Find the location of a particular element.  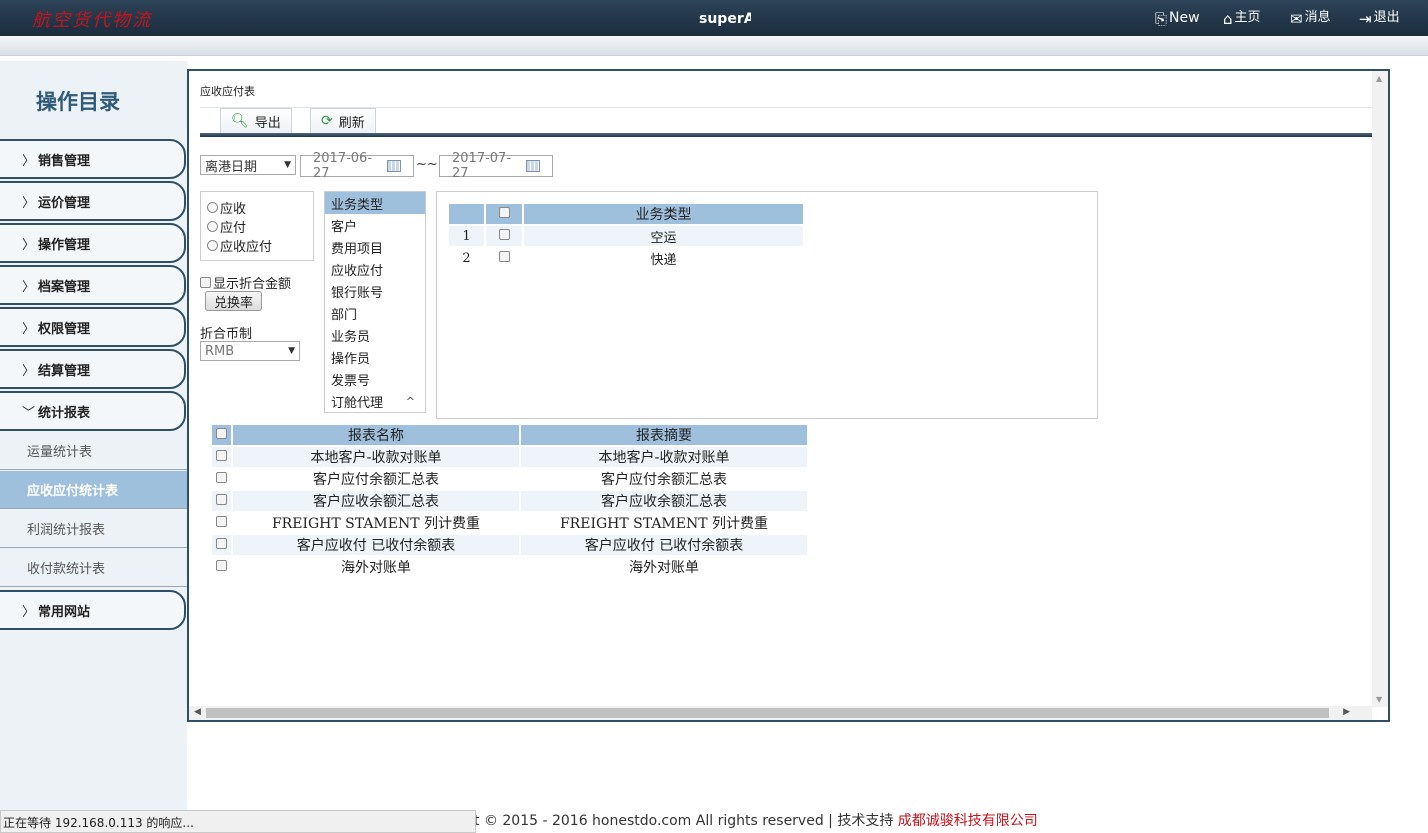

menu-label: 权限管理 is located at coordinates (64, 329).